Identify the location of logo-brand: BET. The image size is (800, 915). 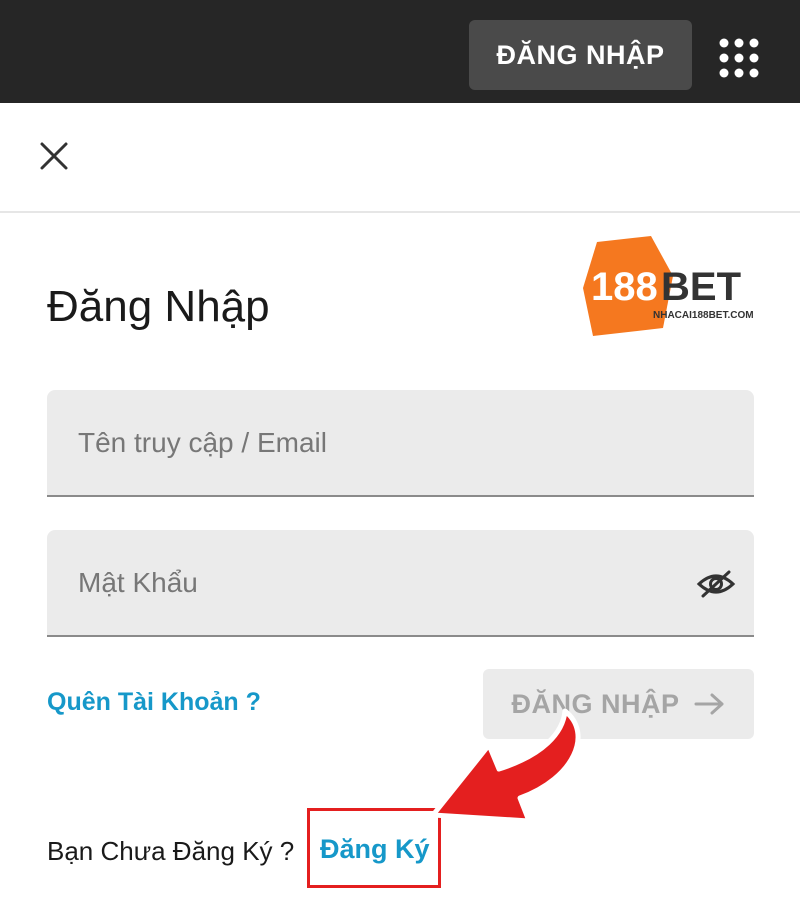
(701, 287).